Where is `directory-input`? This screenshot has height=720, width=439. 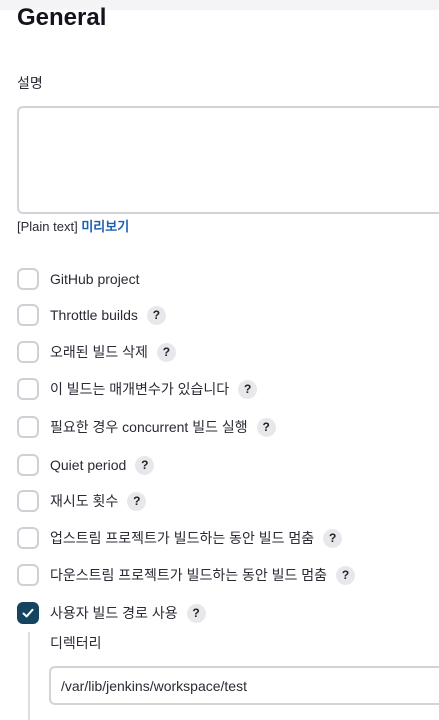
directory-input is located at coordinates (244, 685).